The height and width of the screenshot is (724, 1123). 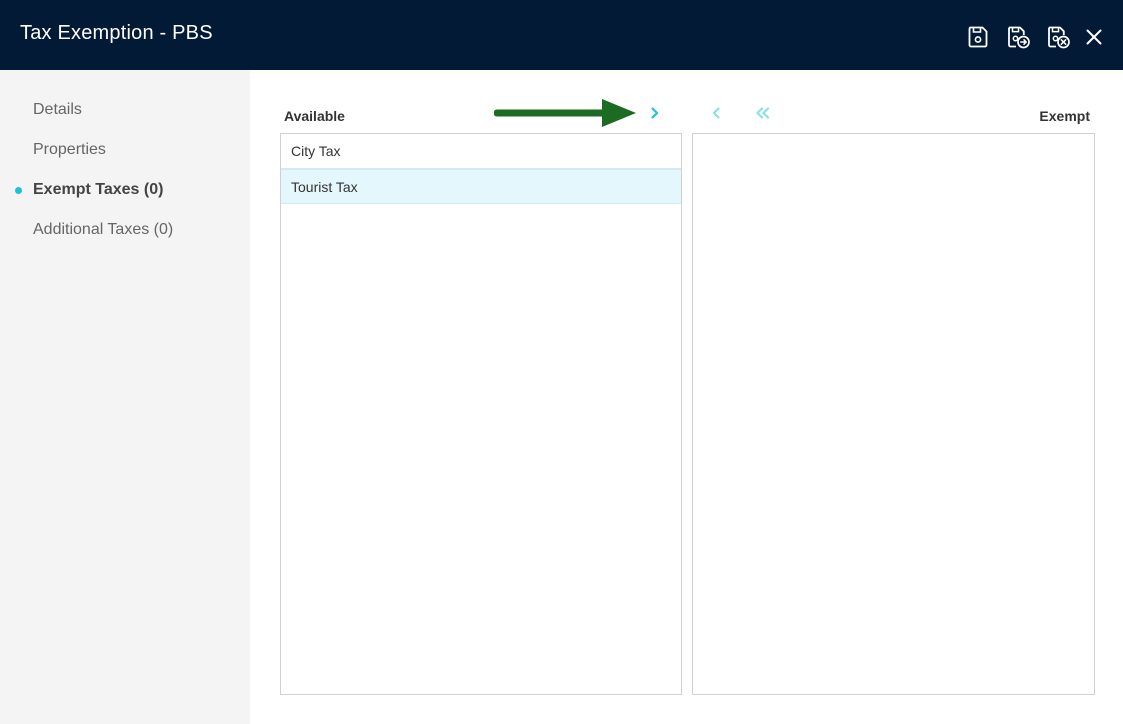 What do you see at coordinates (481, 186) in the screenshot?
I see `list-item-selected: Tourist Tax` at bounding box center [481, 186].